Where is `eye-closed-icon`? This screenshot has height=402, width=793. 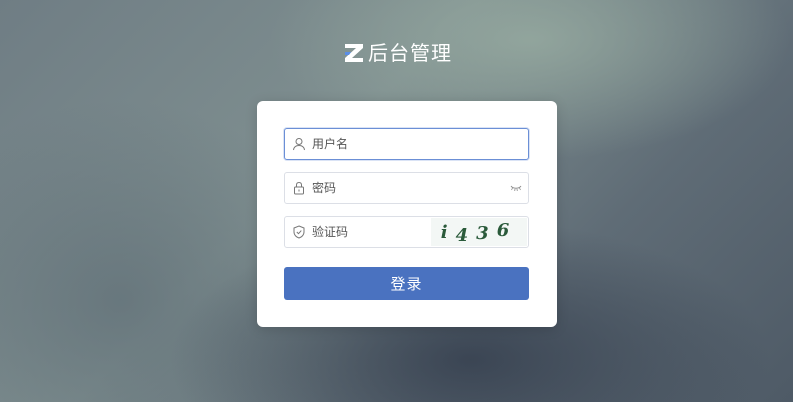
eye-closed-icon is located at coordinates (516, 188).